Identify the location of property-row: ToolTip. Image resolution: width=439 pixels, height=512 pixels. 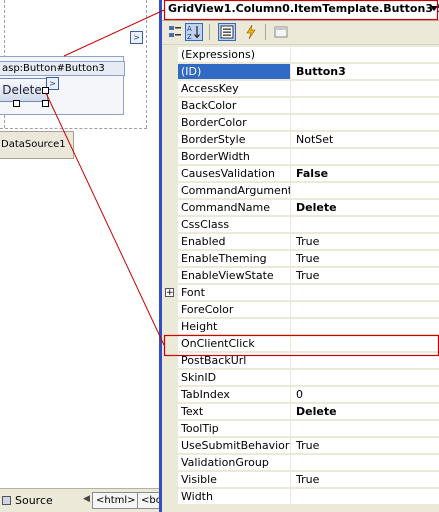
(300, 429).